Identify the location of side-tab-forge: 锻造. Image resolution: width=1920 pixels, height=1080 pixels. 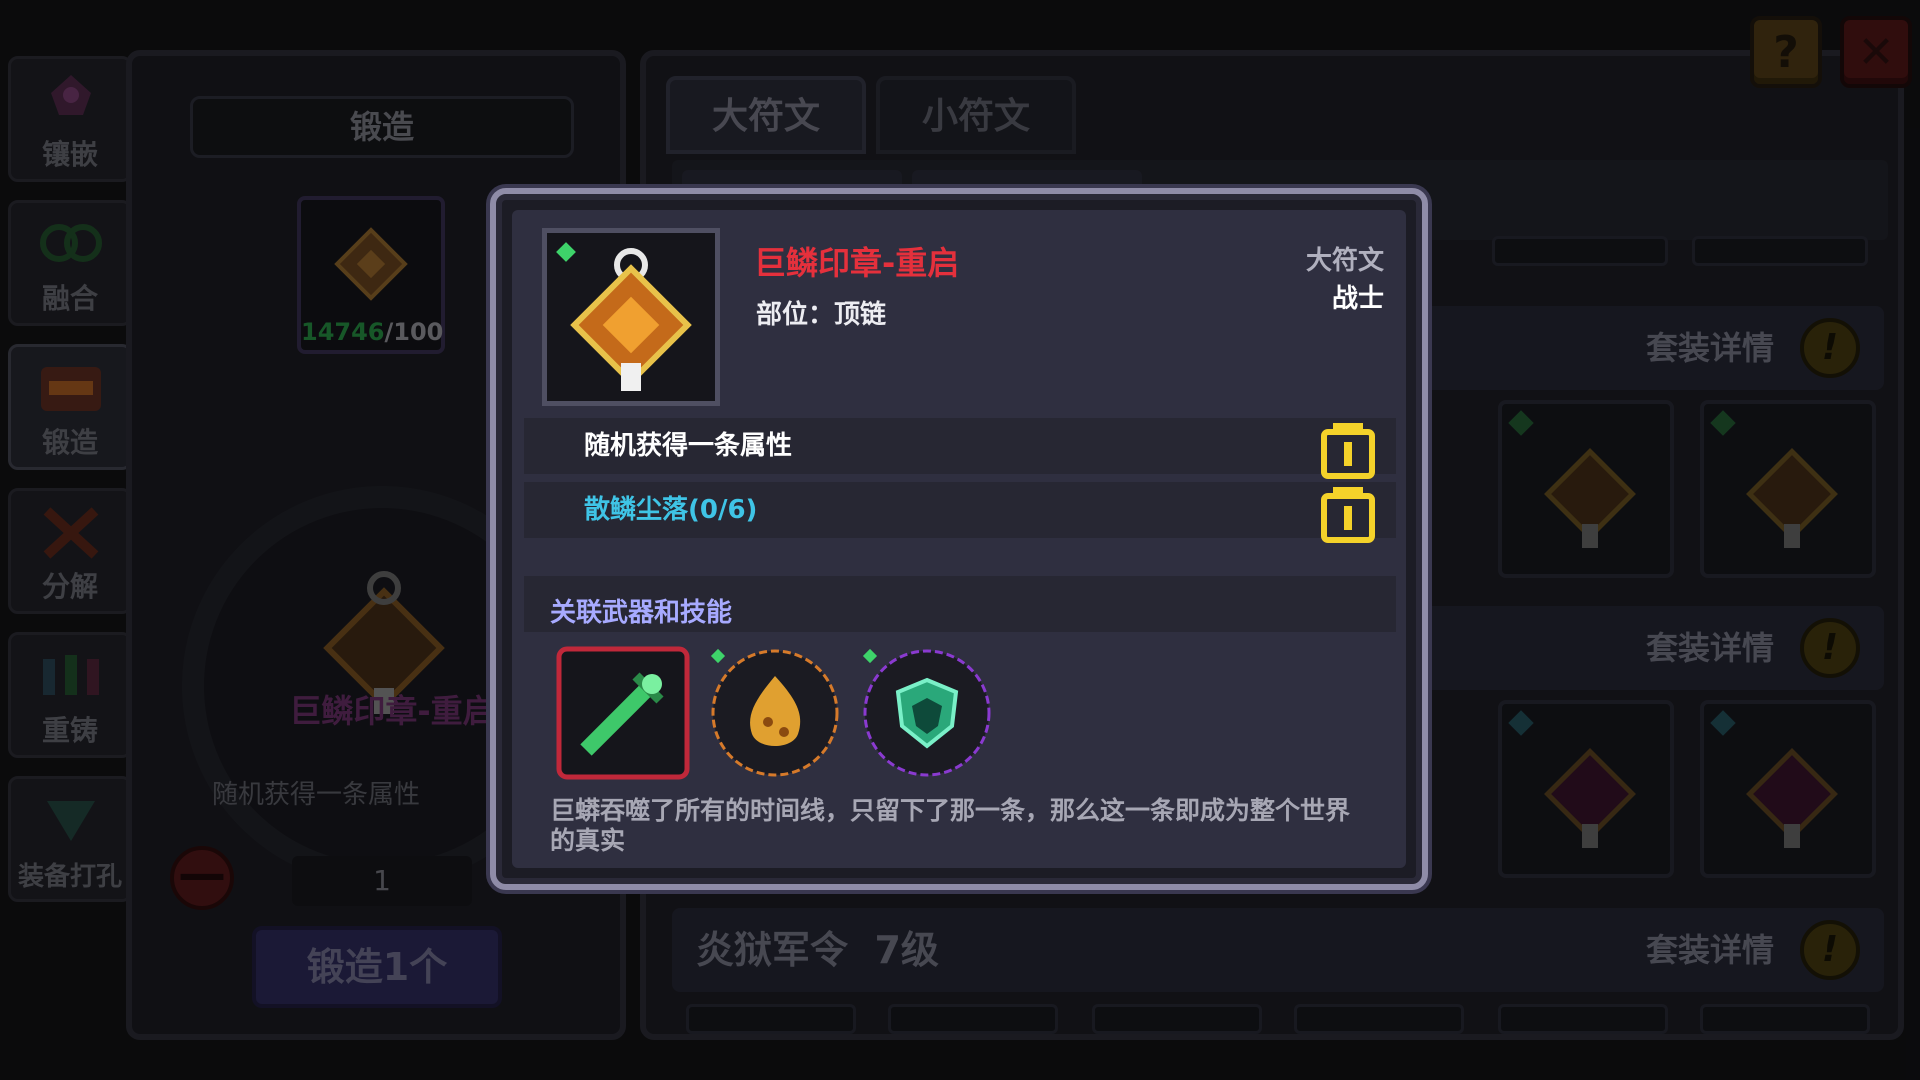
(70, 407).